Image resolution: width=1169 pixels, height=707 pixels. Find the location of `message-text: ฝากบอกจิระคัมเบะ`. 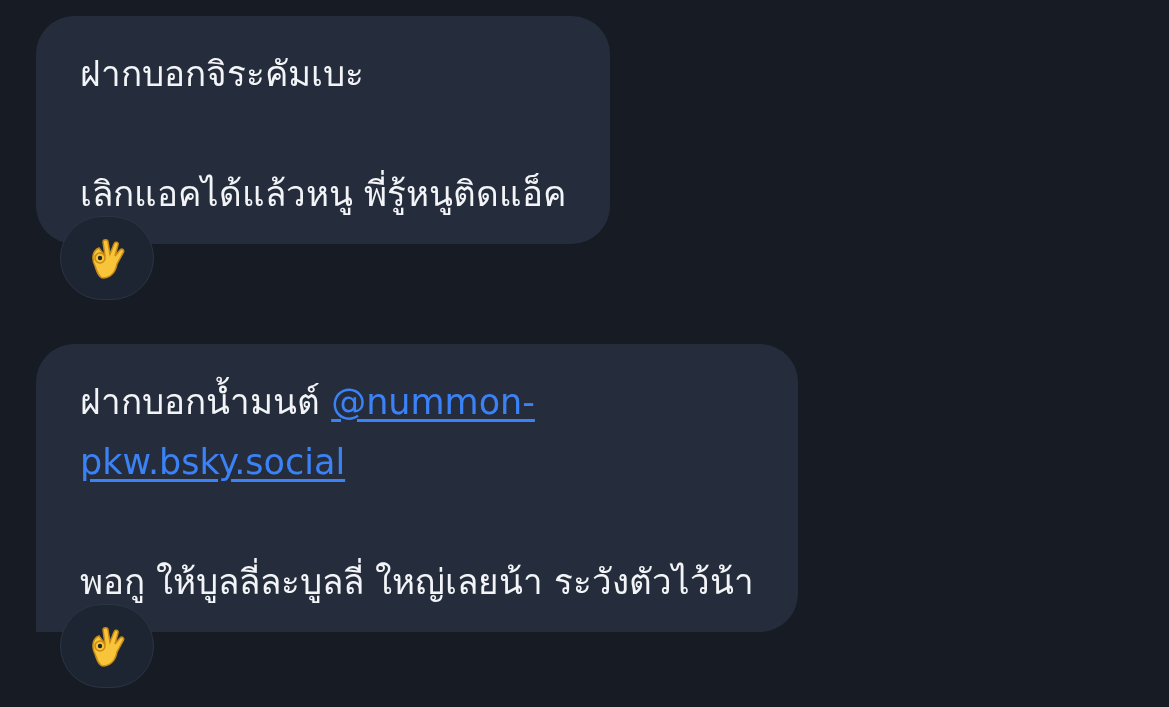

message-text: ฝากบอกจิระคัมเบะ is located at coordinates (222, 74).